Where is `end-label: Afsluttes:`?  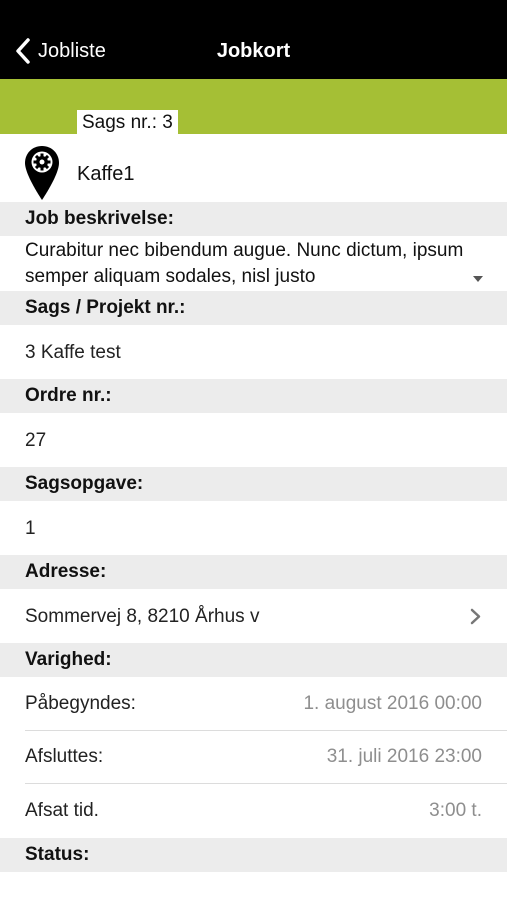 end-label: Afsluttes: is located at coordinates (64, 756).